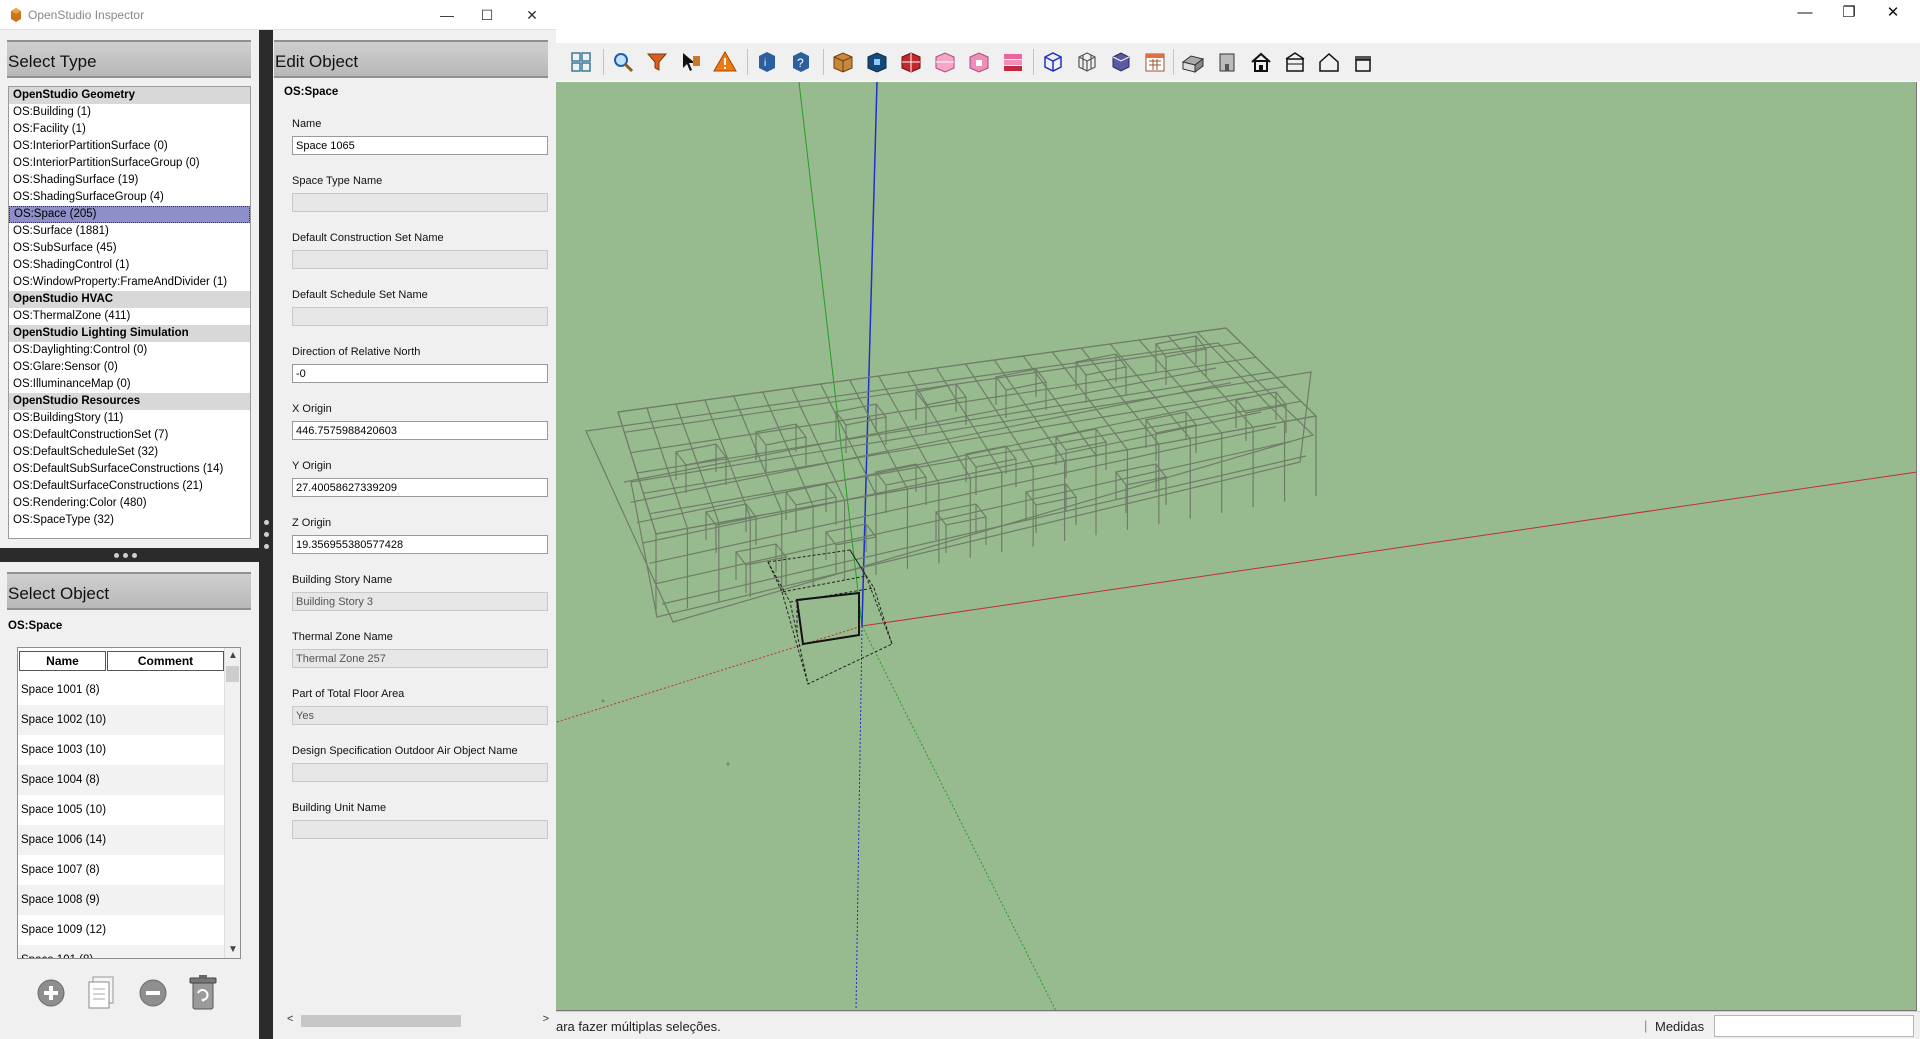  What do you see at coordinates (121, 930) in the screenshot?
I see `object-row: Space 1009 (12)` at bounding box center [121, 930].